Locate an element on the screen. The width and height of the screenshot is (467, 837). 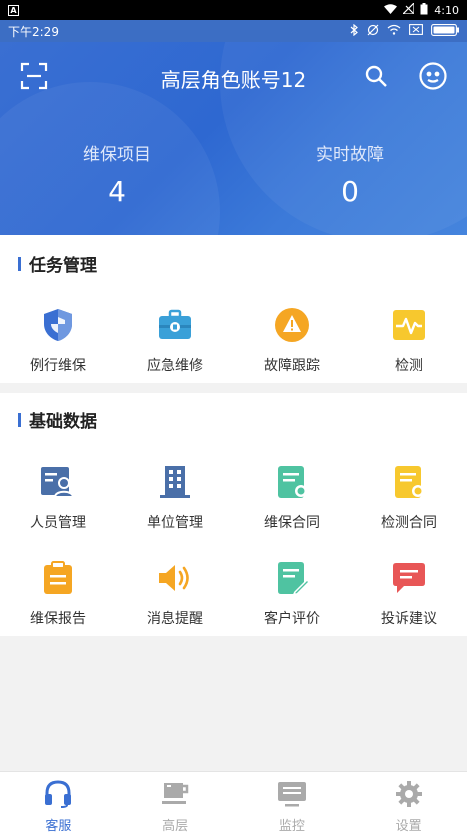
grid-item-label: 维保报告 is located at coordinates (58, 619).